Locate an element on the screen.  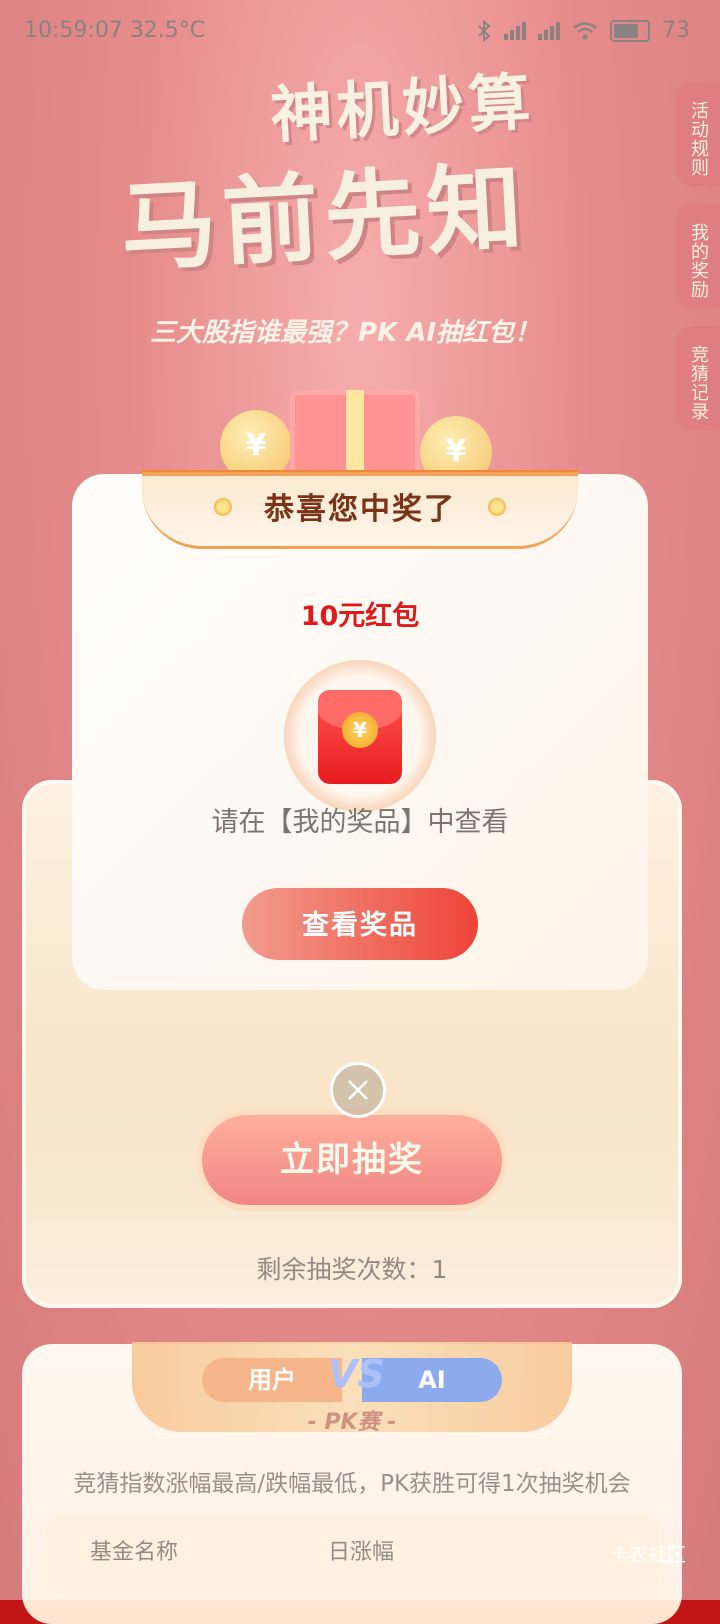
yuan-coin-icon: ¥ is located at coordinates (360, 730).